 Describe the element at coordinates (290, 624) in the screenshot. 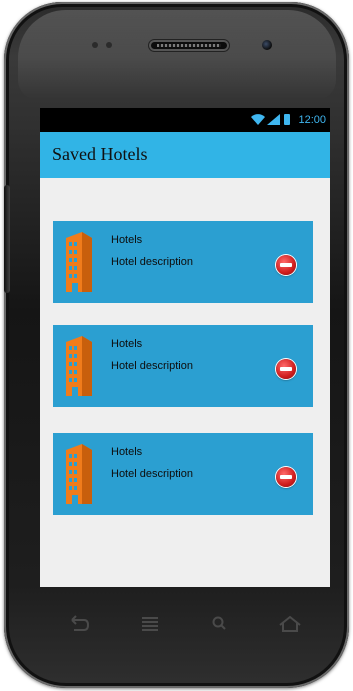

I see `home-icon` at that location.